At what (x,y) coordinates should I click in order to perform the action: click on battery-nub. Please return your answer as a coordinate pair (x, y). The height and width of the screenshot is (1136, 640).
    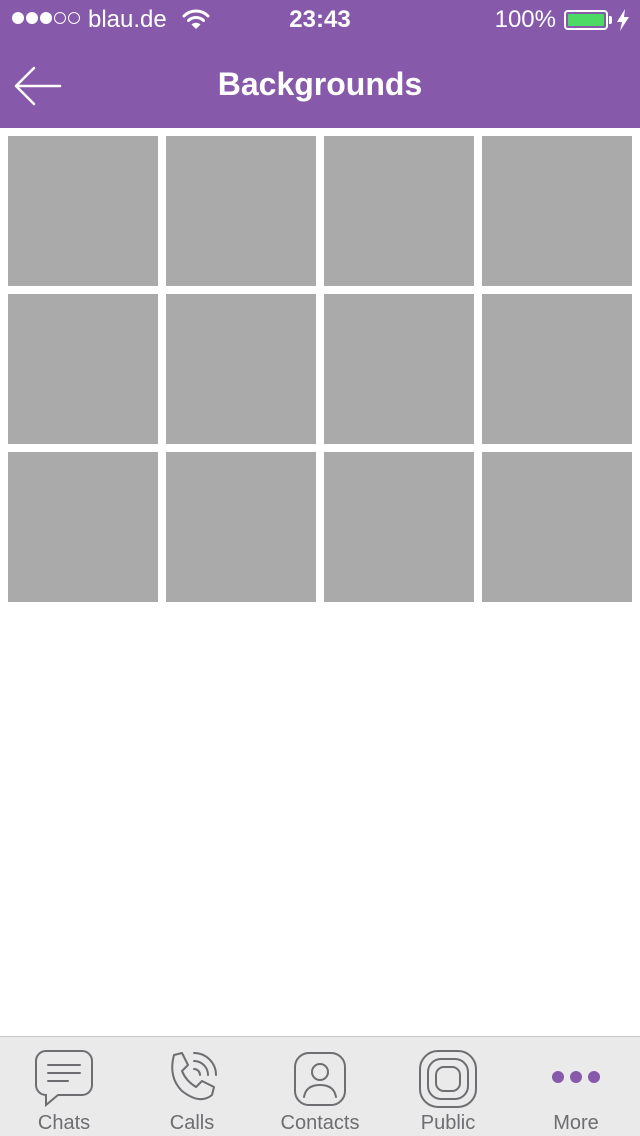
    Looking at the image, I should click on (610, 20).